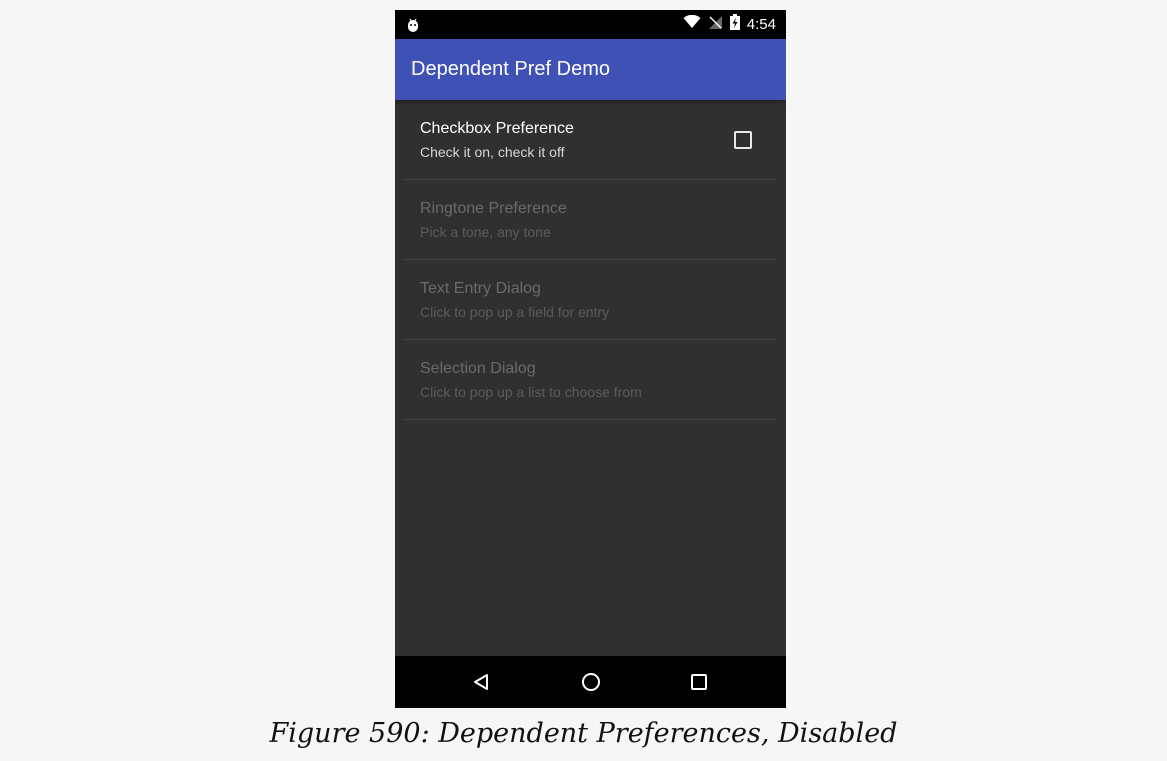 This screenshot has width=1167, height=761. I want to click on pref-title: Selection Dialog, so click(478, 368).